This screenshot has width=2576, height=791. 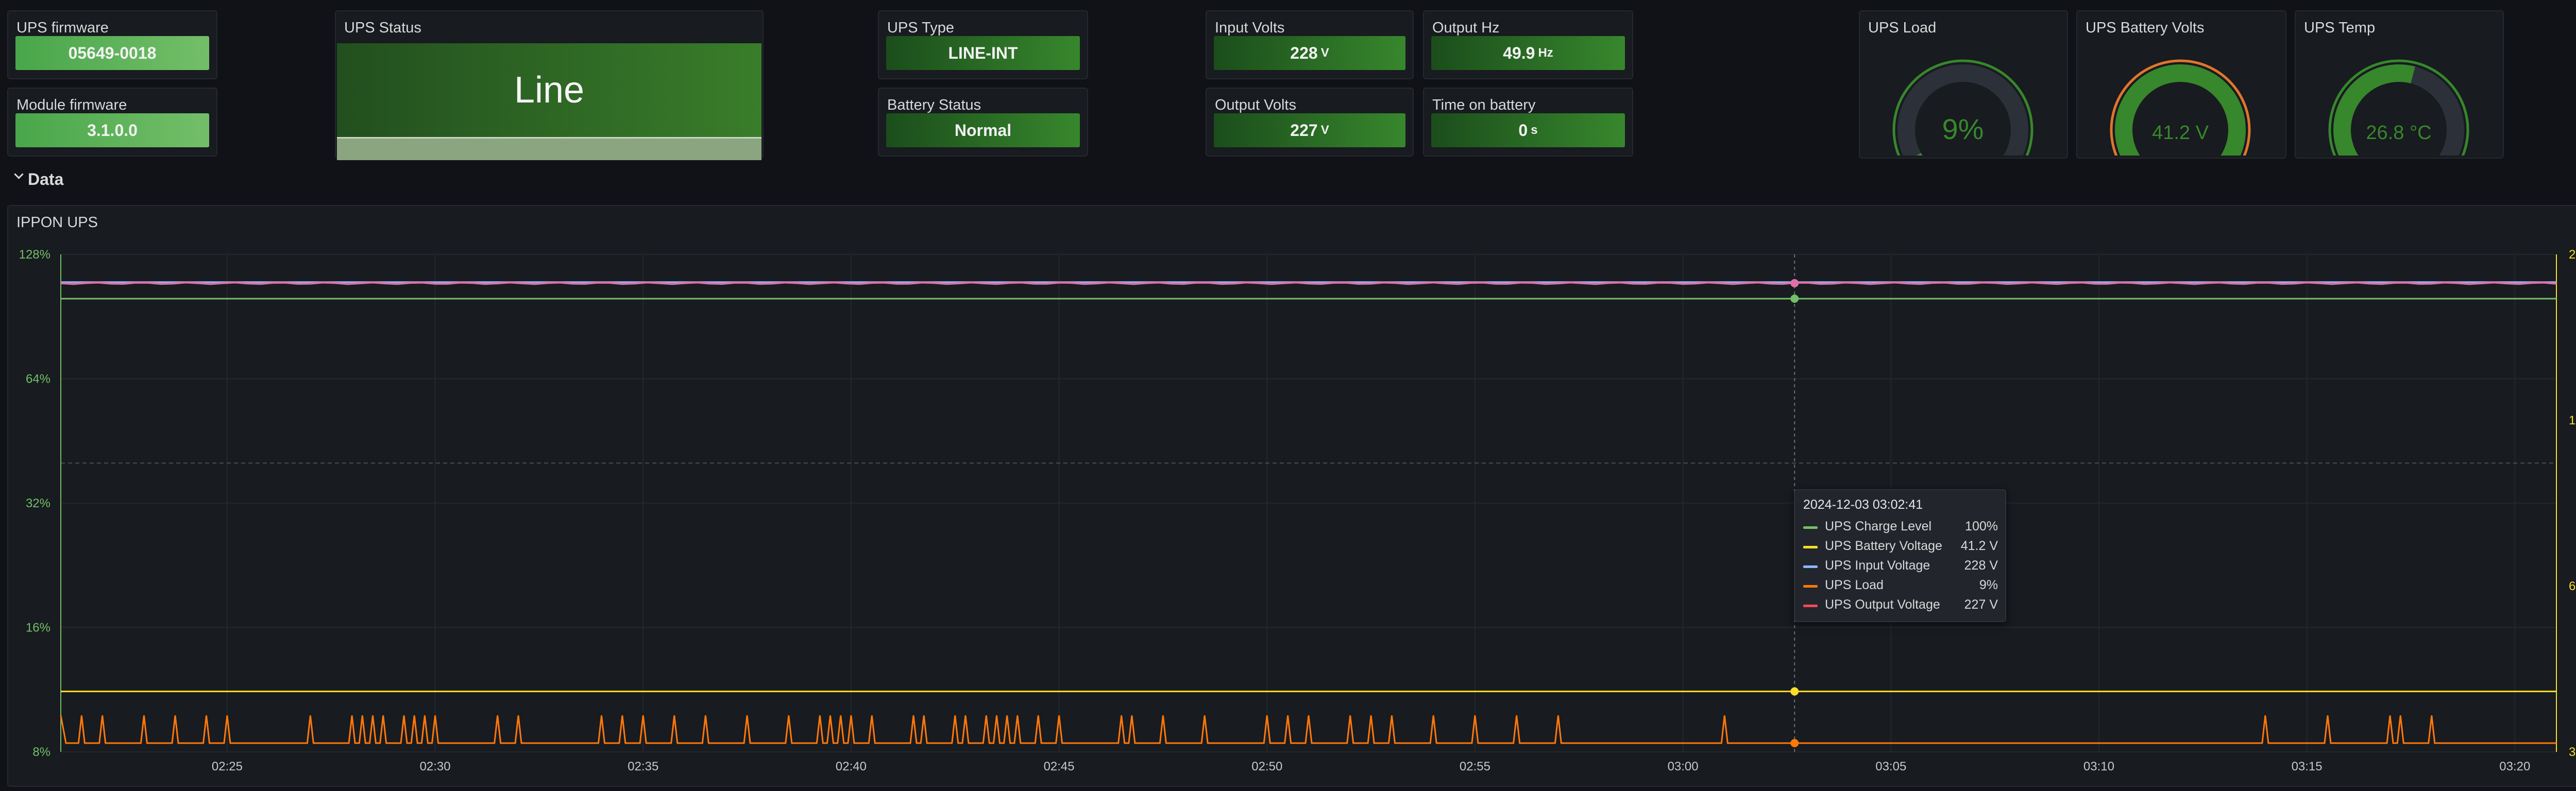 I want to click on y-left-tick-label: 8%, so click(x=41, y=752).